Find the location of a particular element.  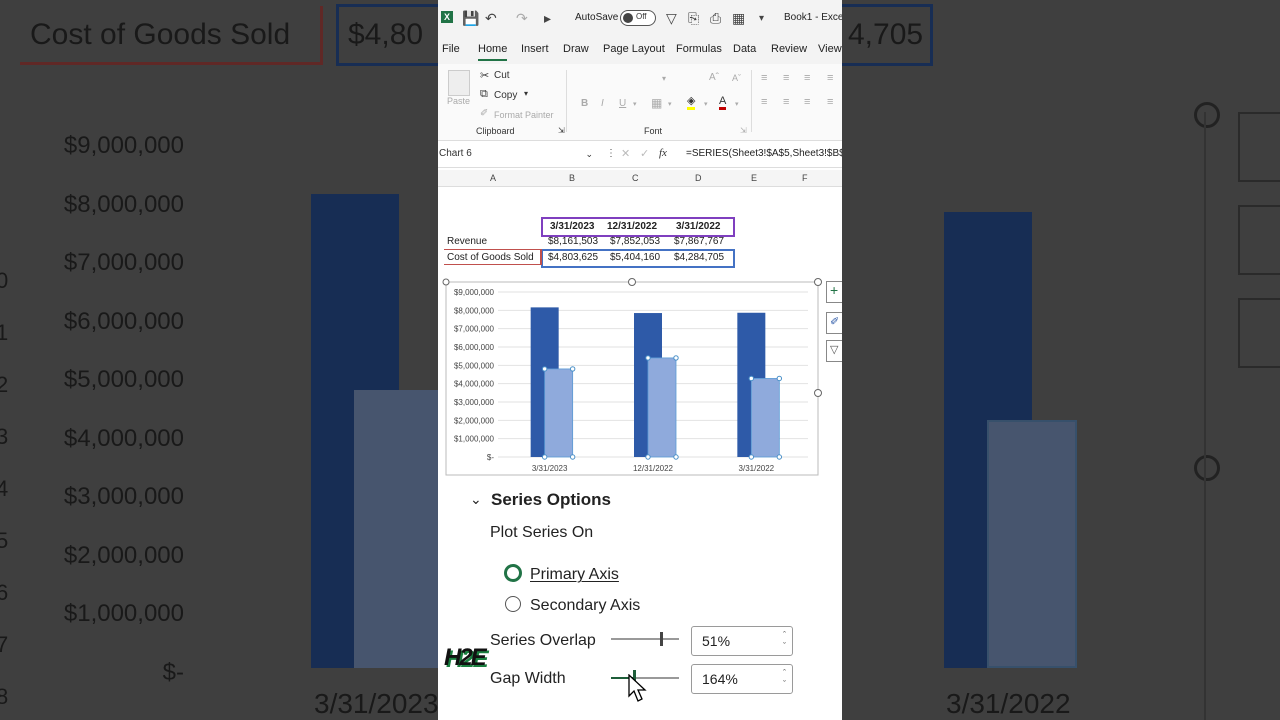

tab-data: Data is located at coordinates (744, 49).